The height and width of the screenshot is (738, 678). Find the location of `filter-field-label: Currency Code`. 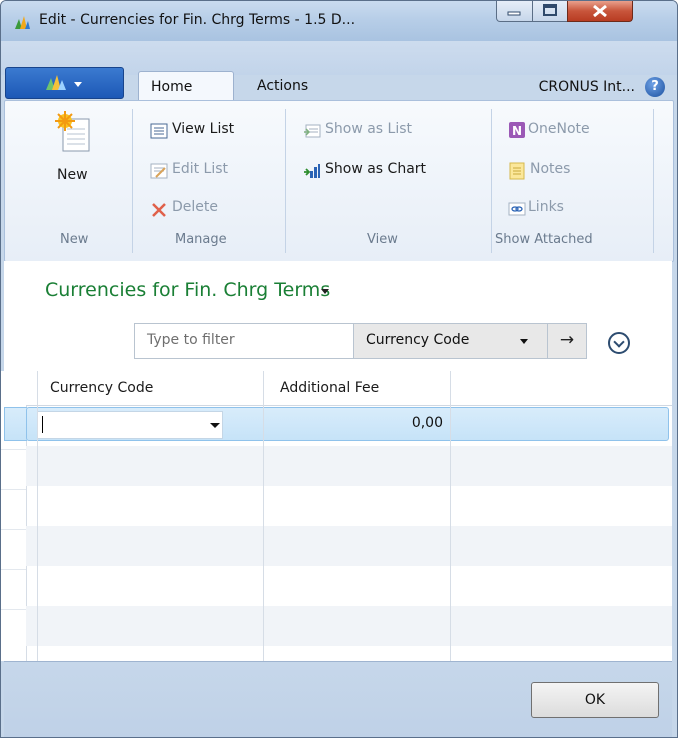

filter-field-label: Currency Code is located at coordinates (418, 340).